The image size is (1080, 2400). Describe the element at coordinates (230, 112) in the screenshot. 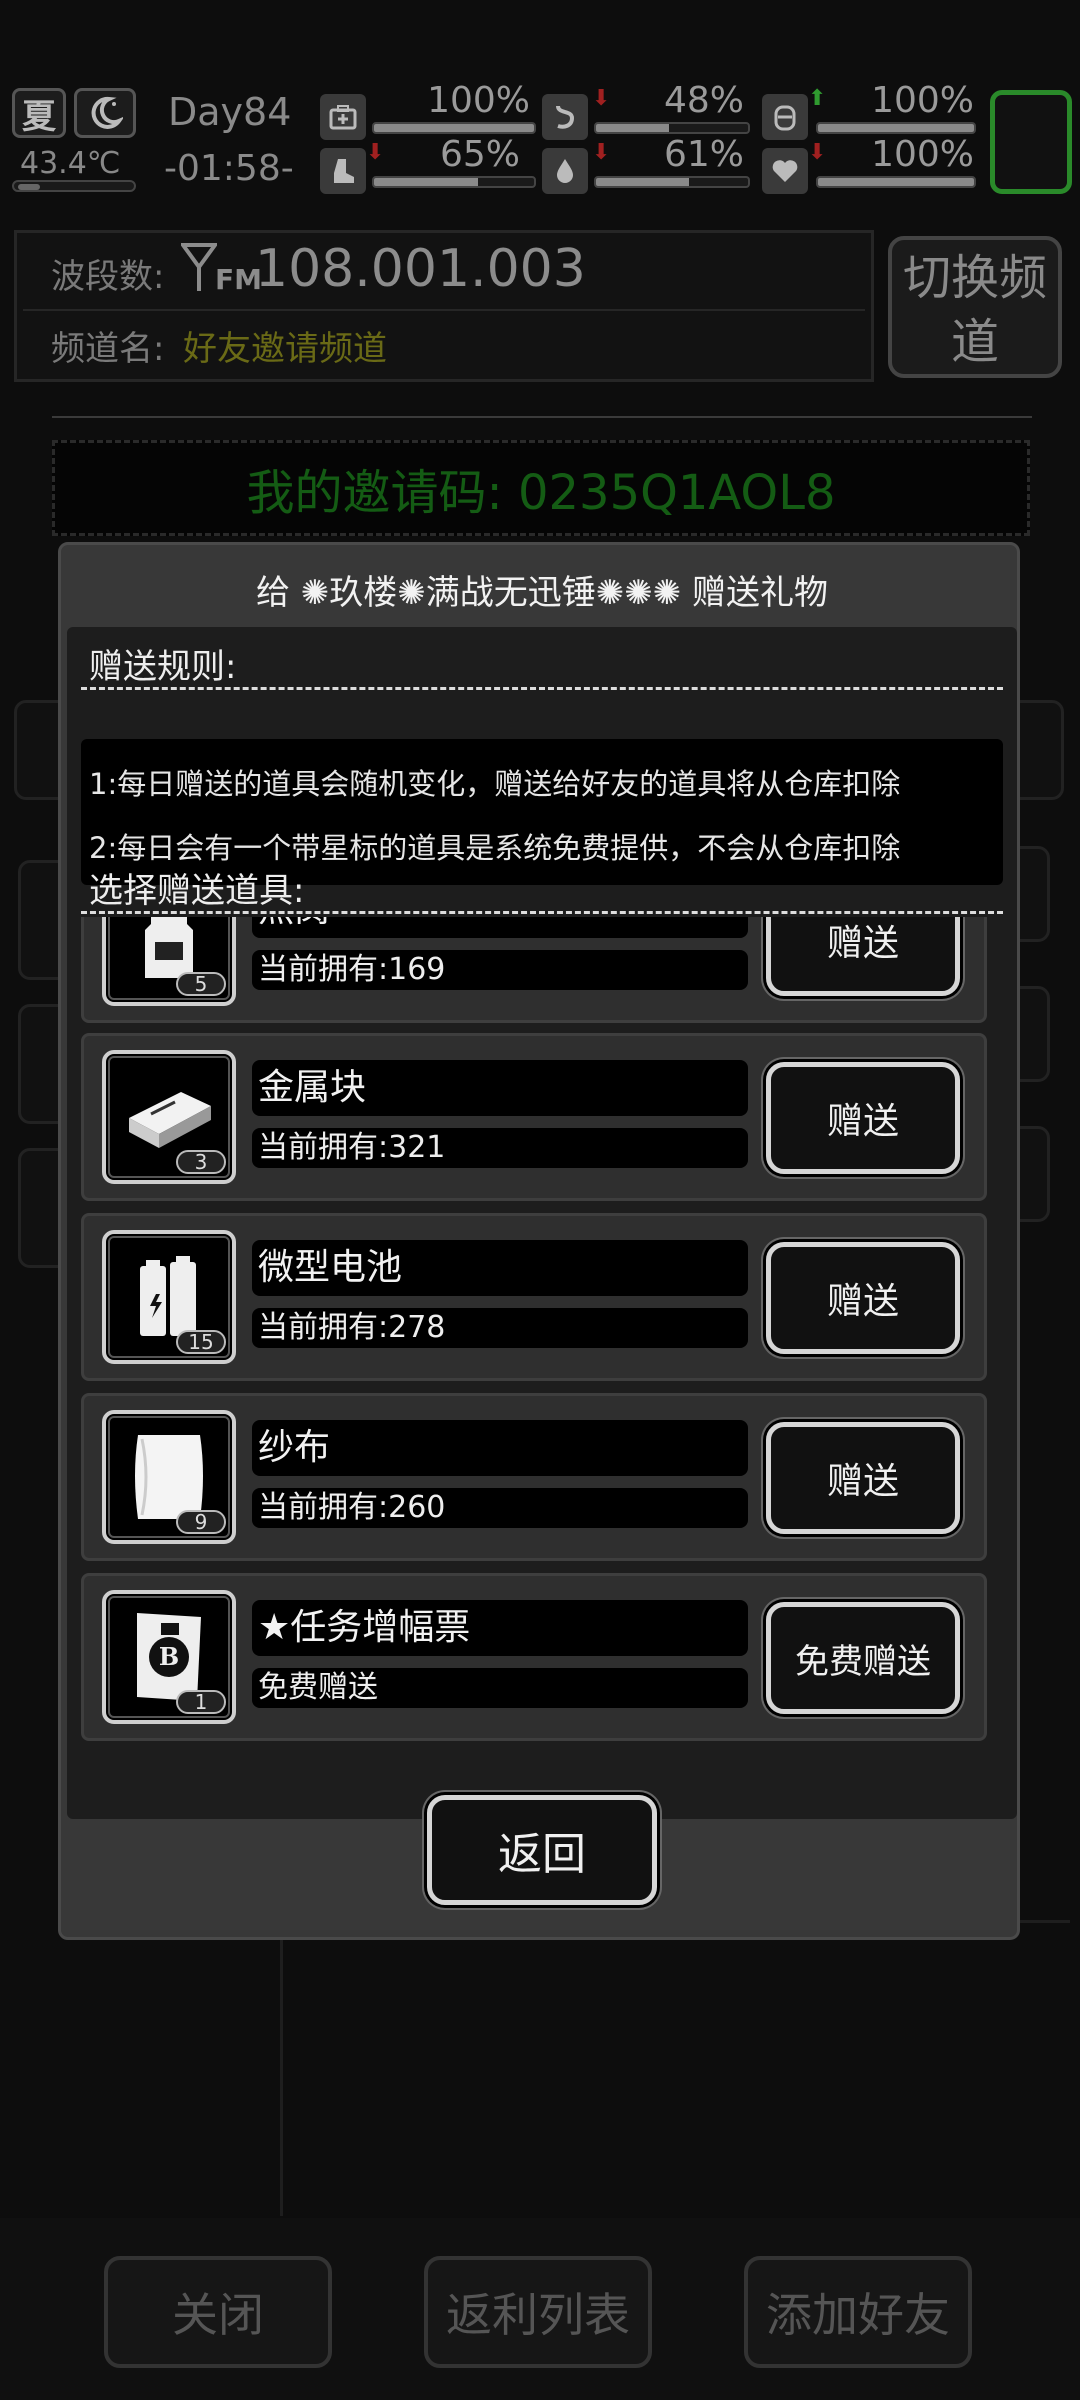

I see `day-counter: Day84` at that location.